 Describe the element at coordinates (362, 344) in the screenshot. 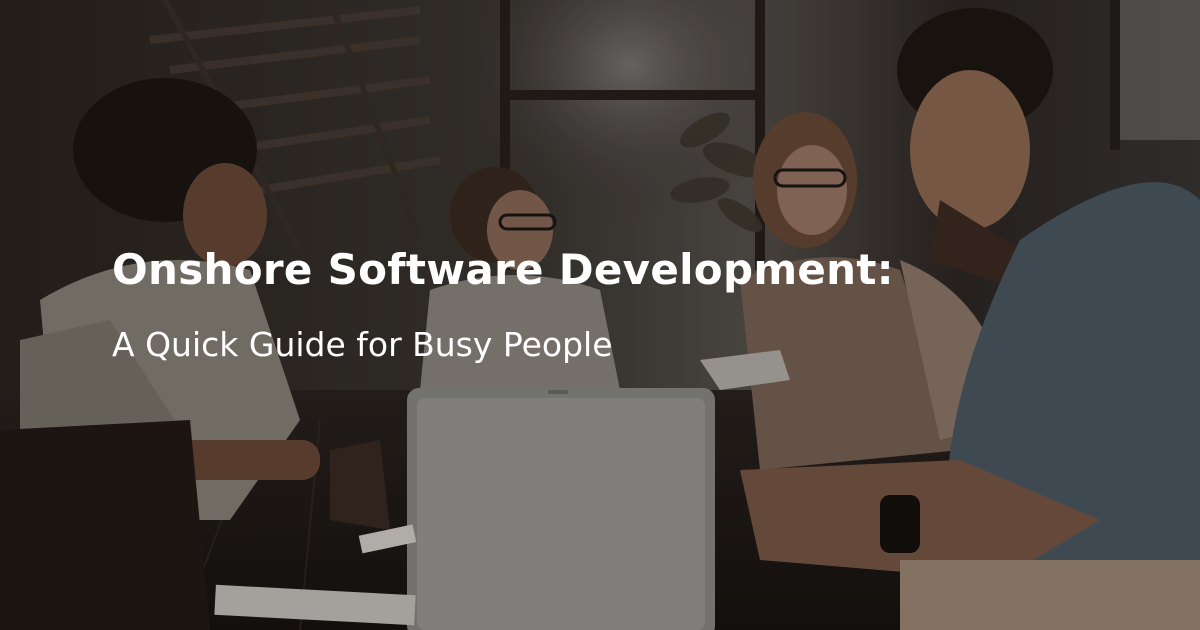

I see `page-subtitle: A Quick Guide for Busy People` at that location.